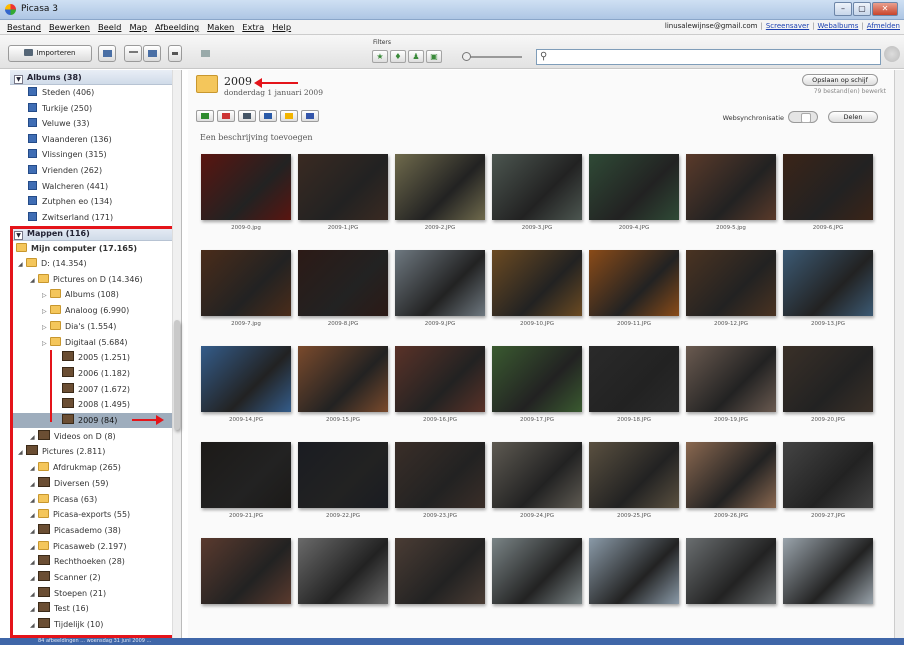  What do you see at coordinates (238, 81) in the screenshot?
I see `folder-title: 2009` at bounding box center [238, 81].